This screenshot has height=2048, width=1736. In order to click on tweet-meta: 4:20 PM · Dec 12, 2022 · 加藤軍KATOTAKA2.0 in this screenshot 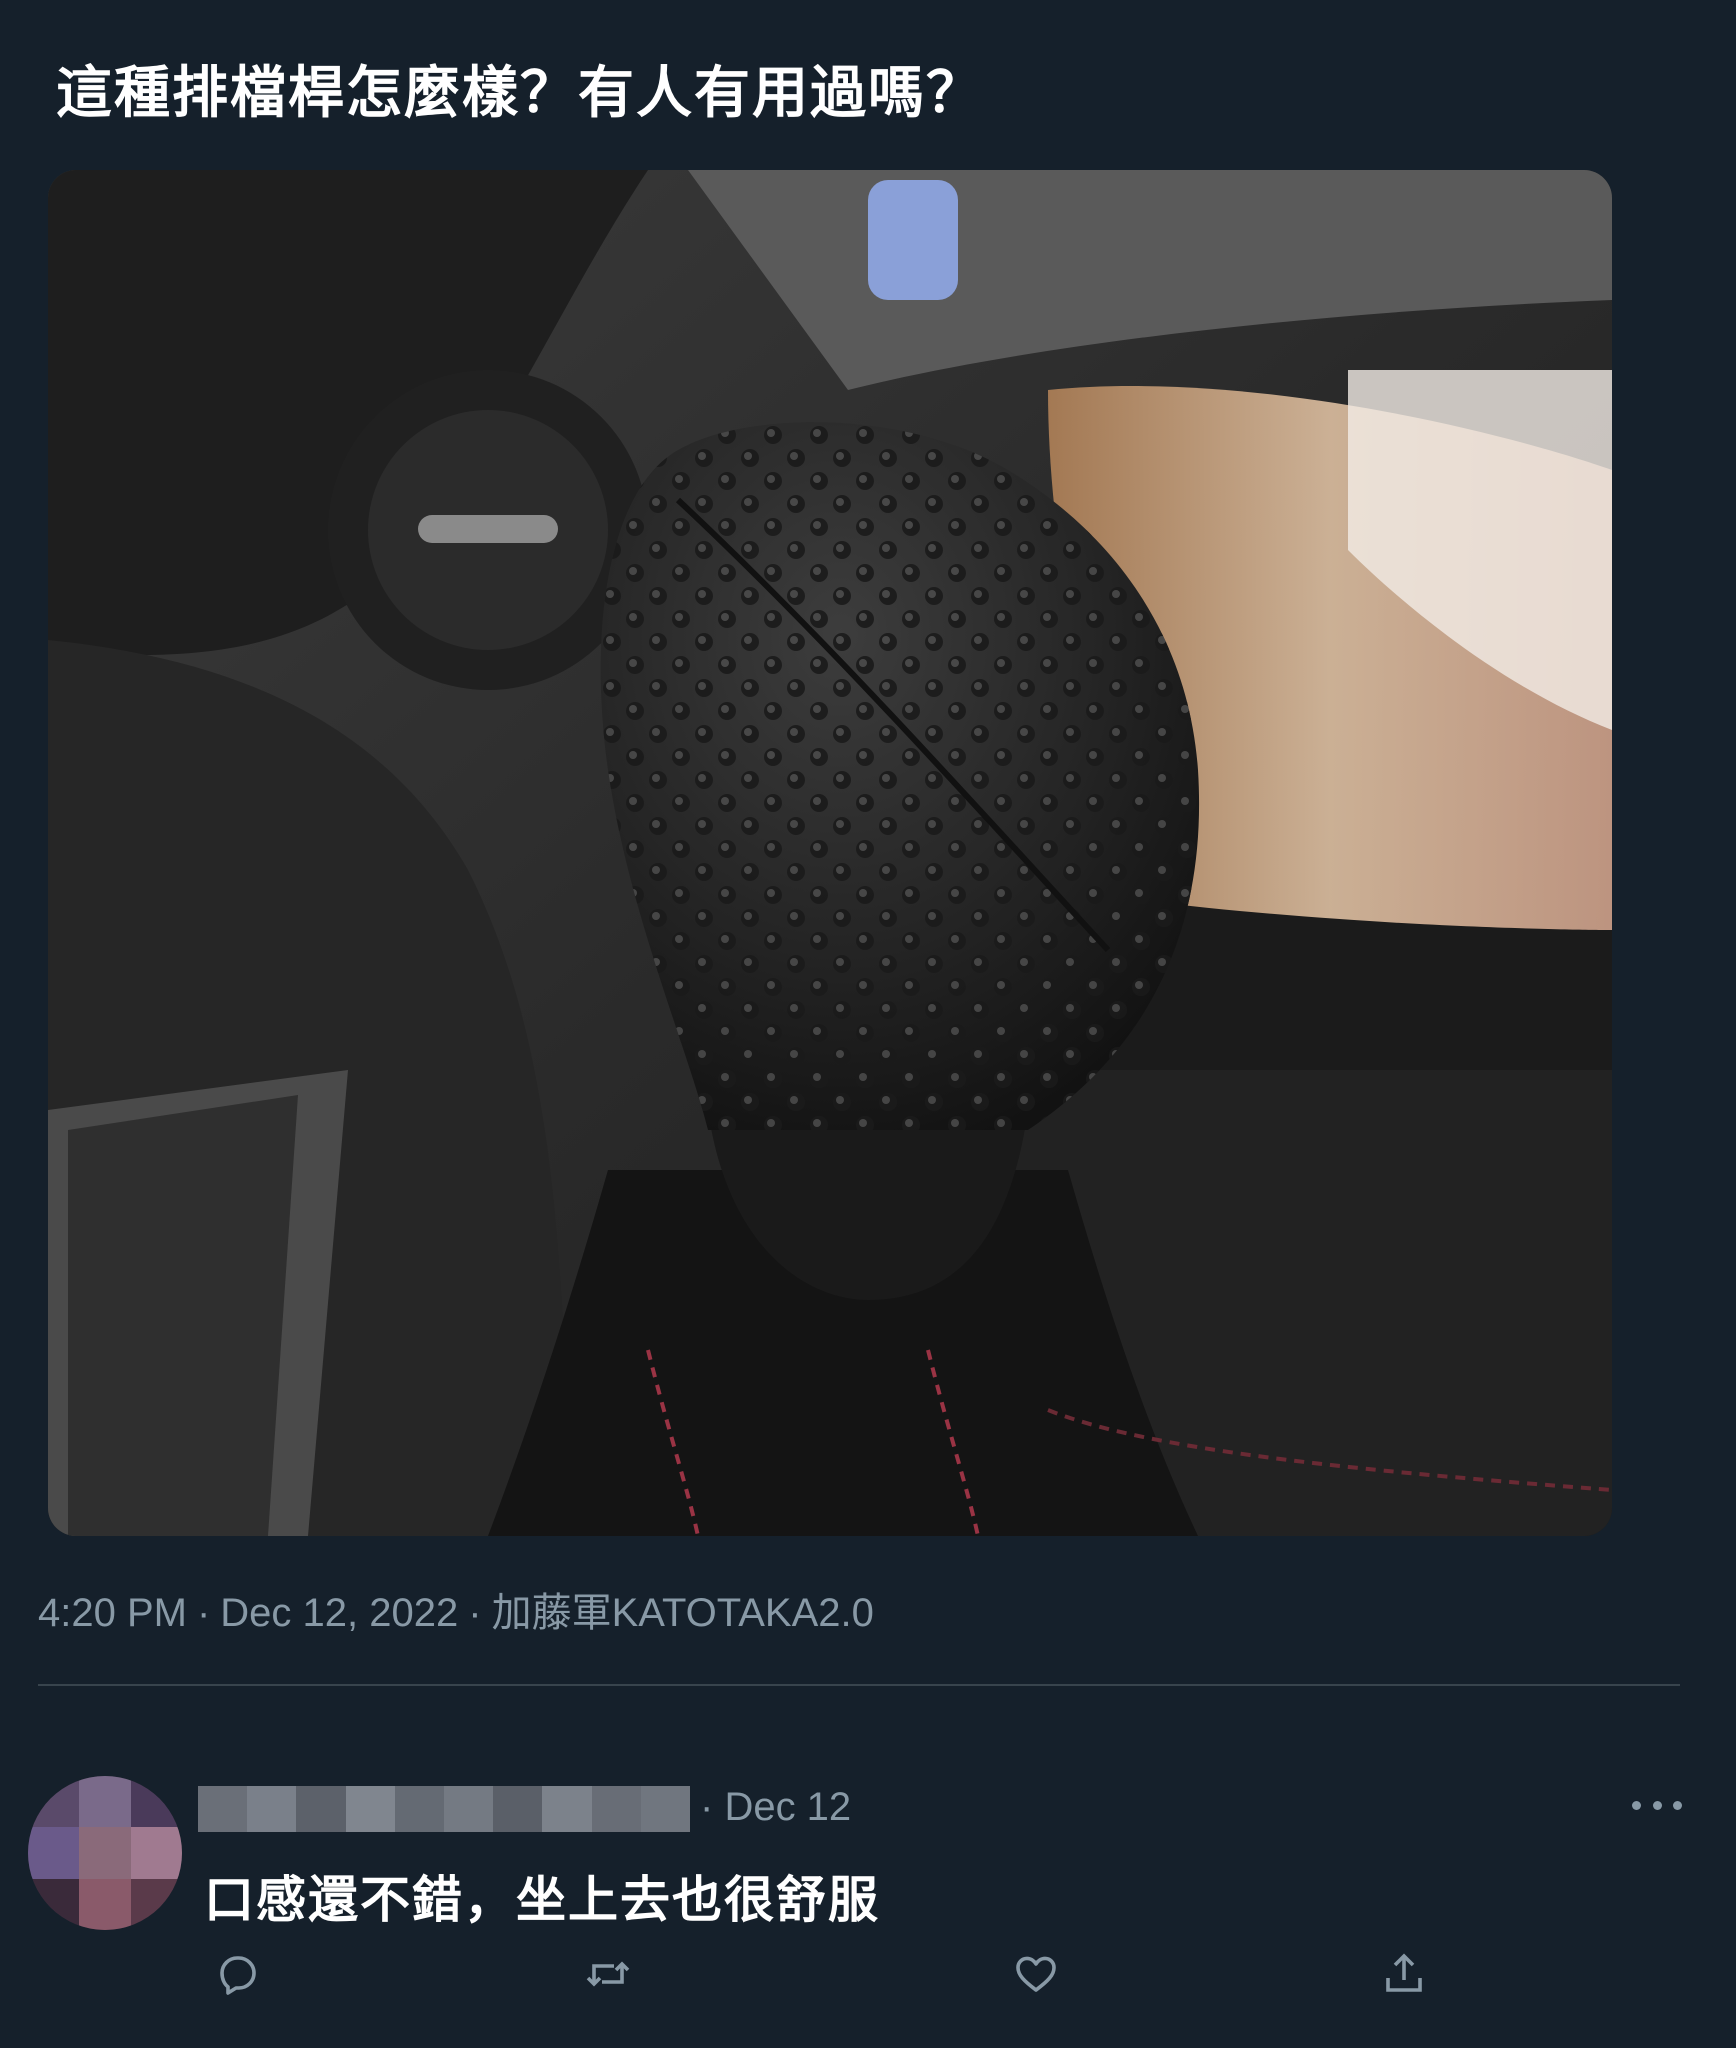, I will do `click(456, 1609)`.